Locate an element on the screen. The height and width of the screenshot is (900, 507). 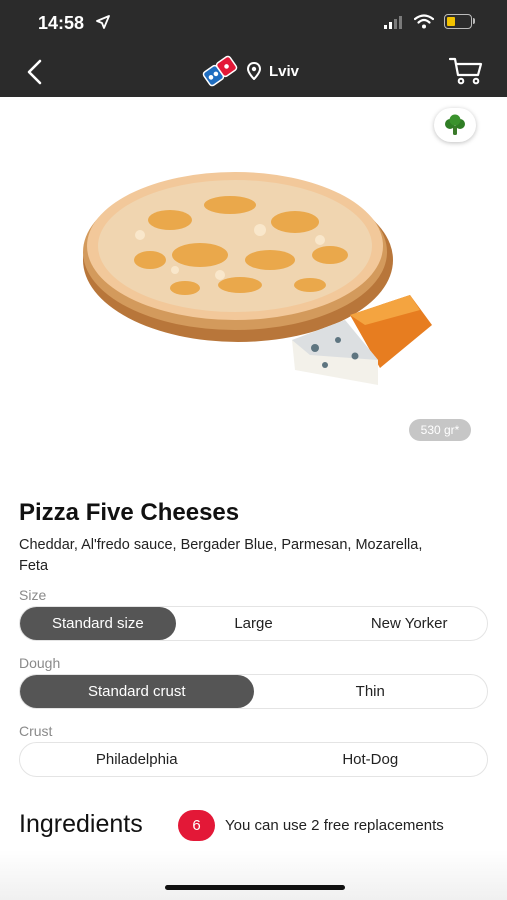
size-option-large: Large is located at coordinates (254, 623).